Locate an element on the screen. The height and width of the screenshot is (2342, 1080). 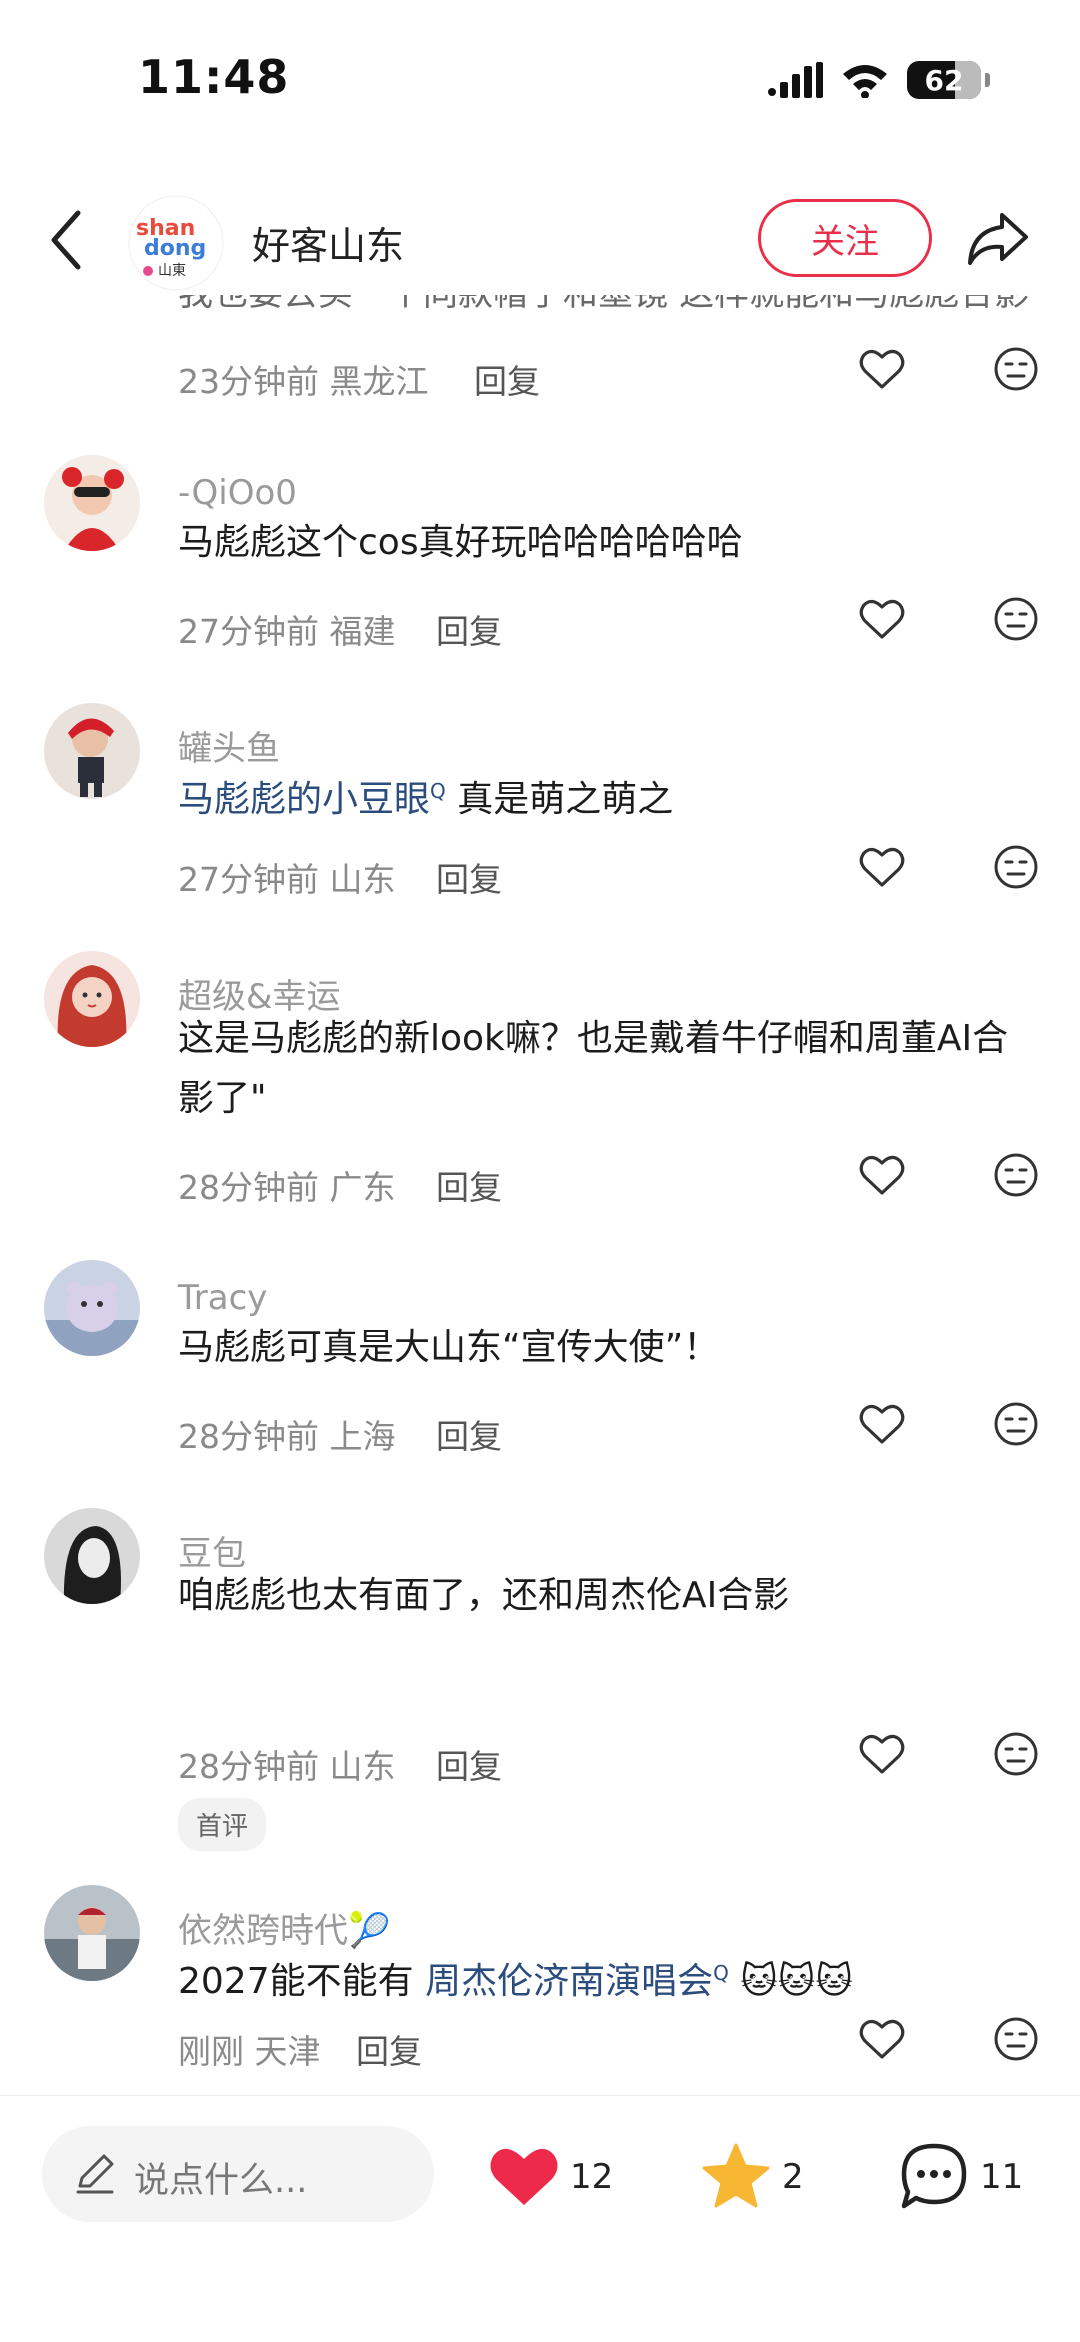
comment-time: 23分钟前 黑龙江 is located at coordinates (303, 381).